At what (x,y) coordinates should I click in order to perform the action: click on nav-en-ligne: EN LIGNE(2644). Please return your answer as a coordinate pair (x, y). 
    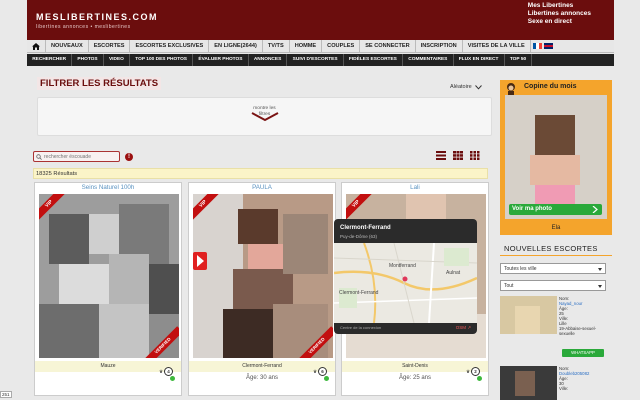
    Looking at the image, I should click on (236, 46).